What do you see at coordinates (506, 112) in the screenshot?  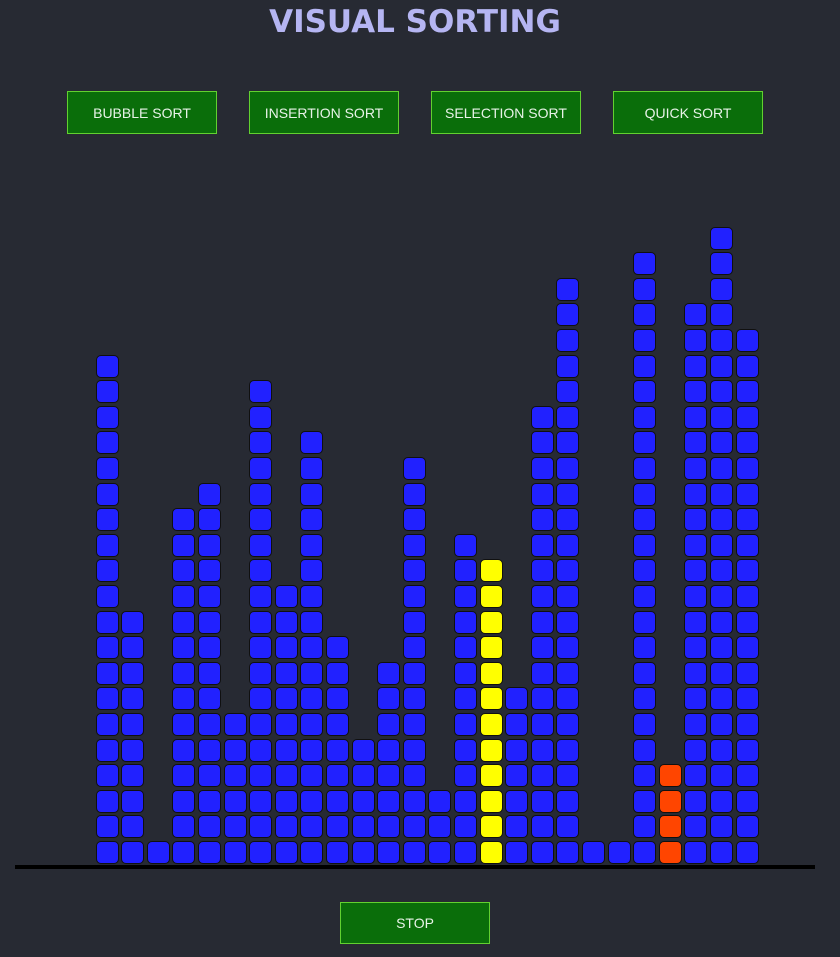 I see `selection-sort-button: SELECTION SORT` at bounding box center [506, 112].